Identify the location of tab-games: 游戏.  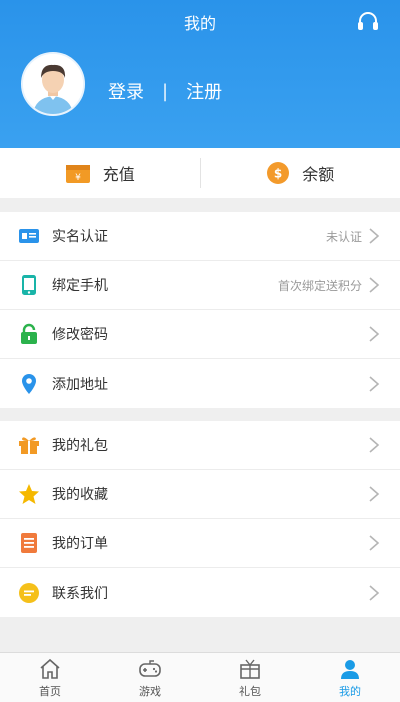
(150, 677).